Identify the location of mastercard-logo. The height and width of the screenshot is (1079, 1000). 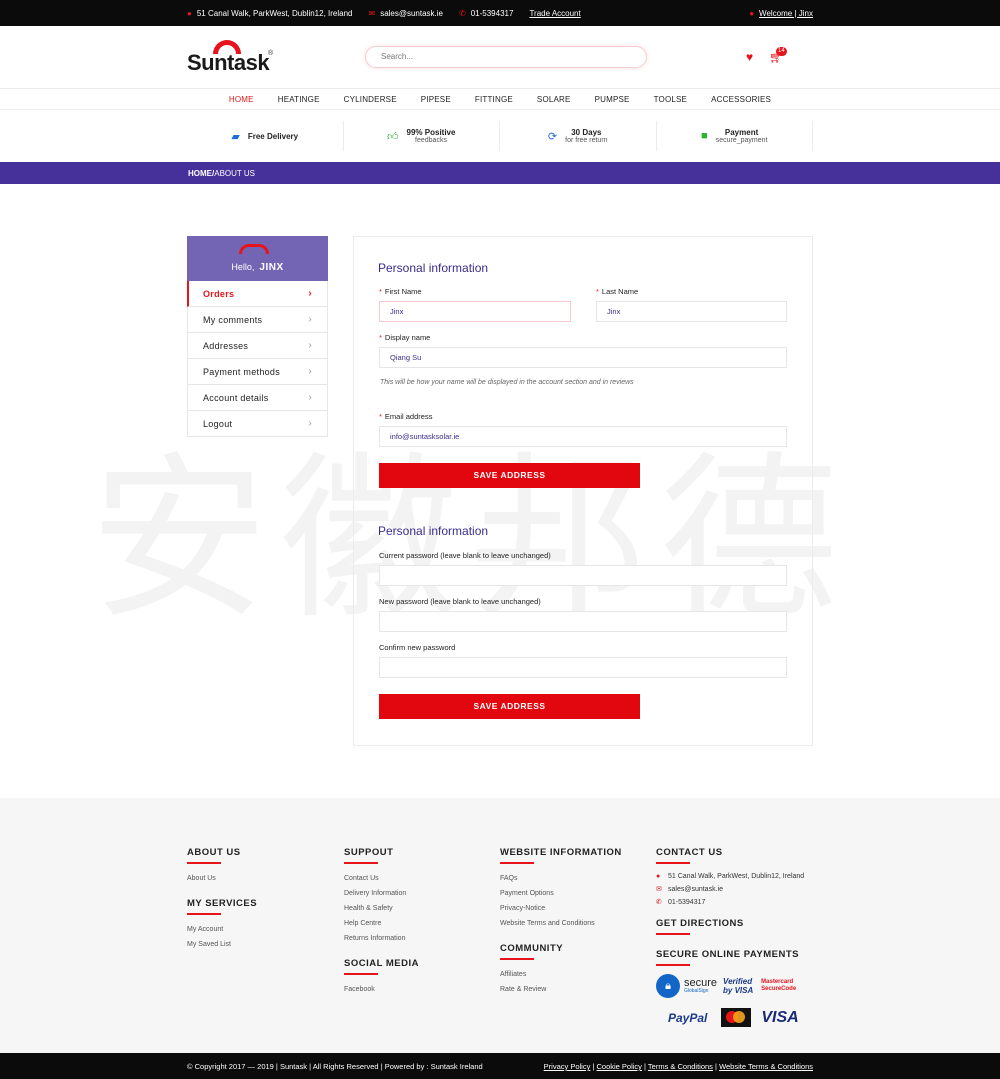
(736, 1017).